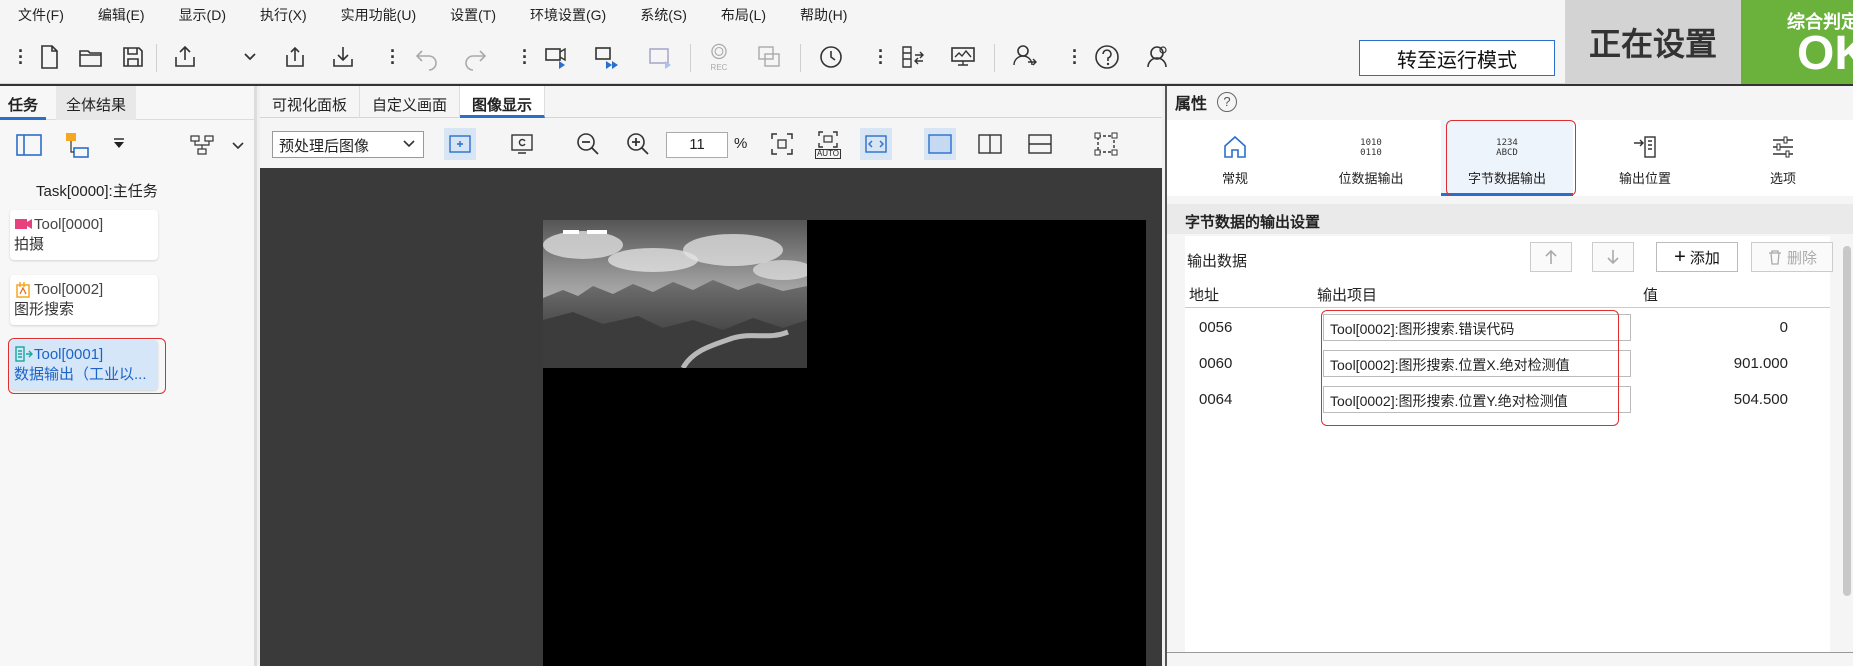 The width and height of the screenshot is (1853, 666). Describe the element at coordinates (324, 146) in the screenshot. I see `image-type-value: 预处理后图像` at that location.